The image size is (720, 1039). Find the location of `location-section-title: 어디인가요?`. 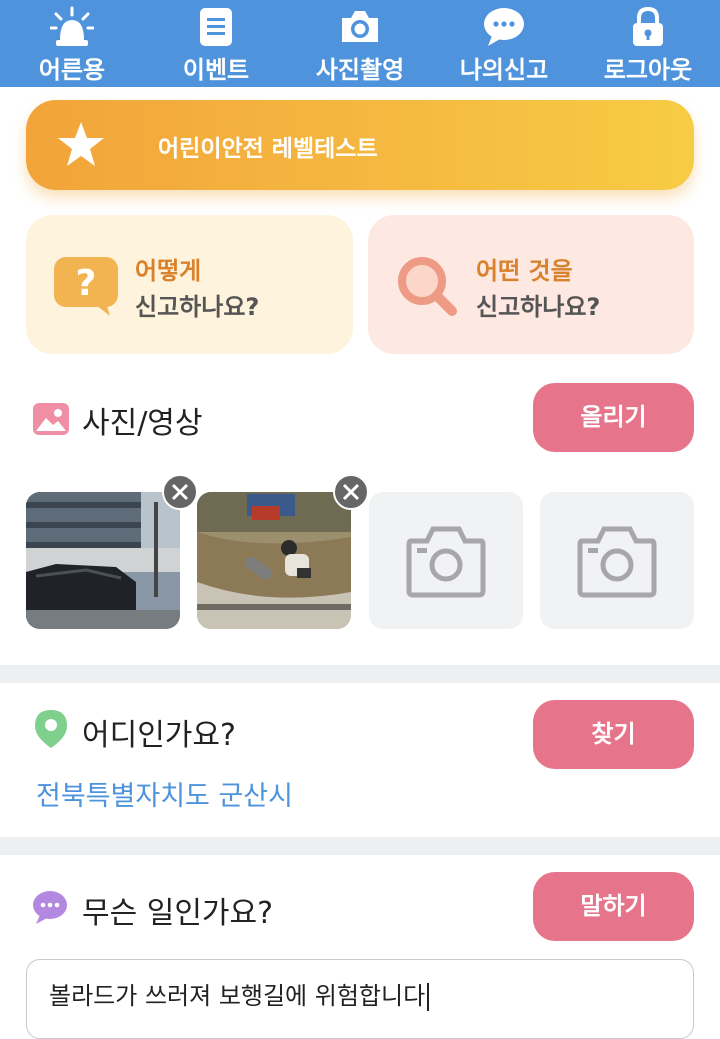

location-section-title: 어디인가요? is located at coordinates (159, 735).